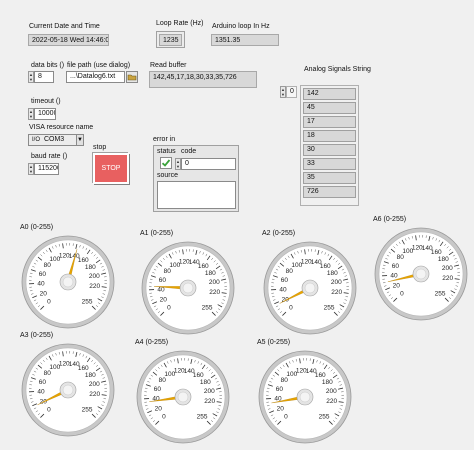  I want to click on arduino-loop-indicator: 1351.35, so click(245, 40).